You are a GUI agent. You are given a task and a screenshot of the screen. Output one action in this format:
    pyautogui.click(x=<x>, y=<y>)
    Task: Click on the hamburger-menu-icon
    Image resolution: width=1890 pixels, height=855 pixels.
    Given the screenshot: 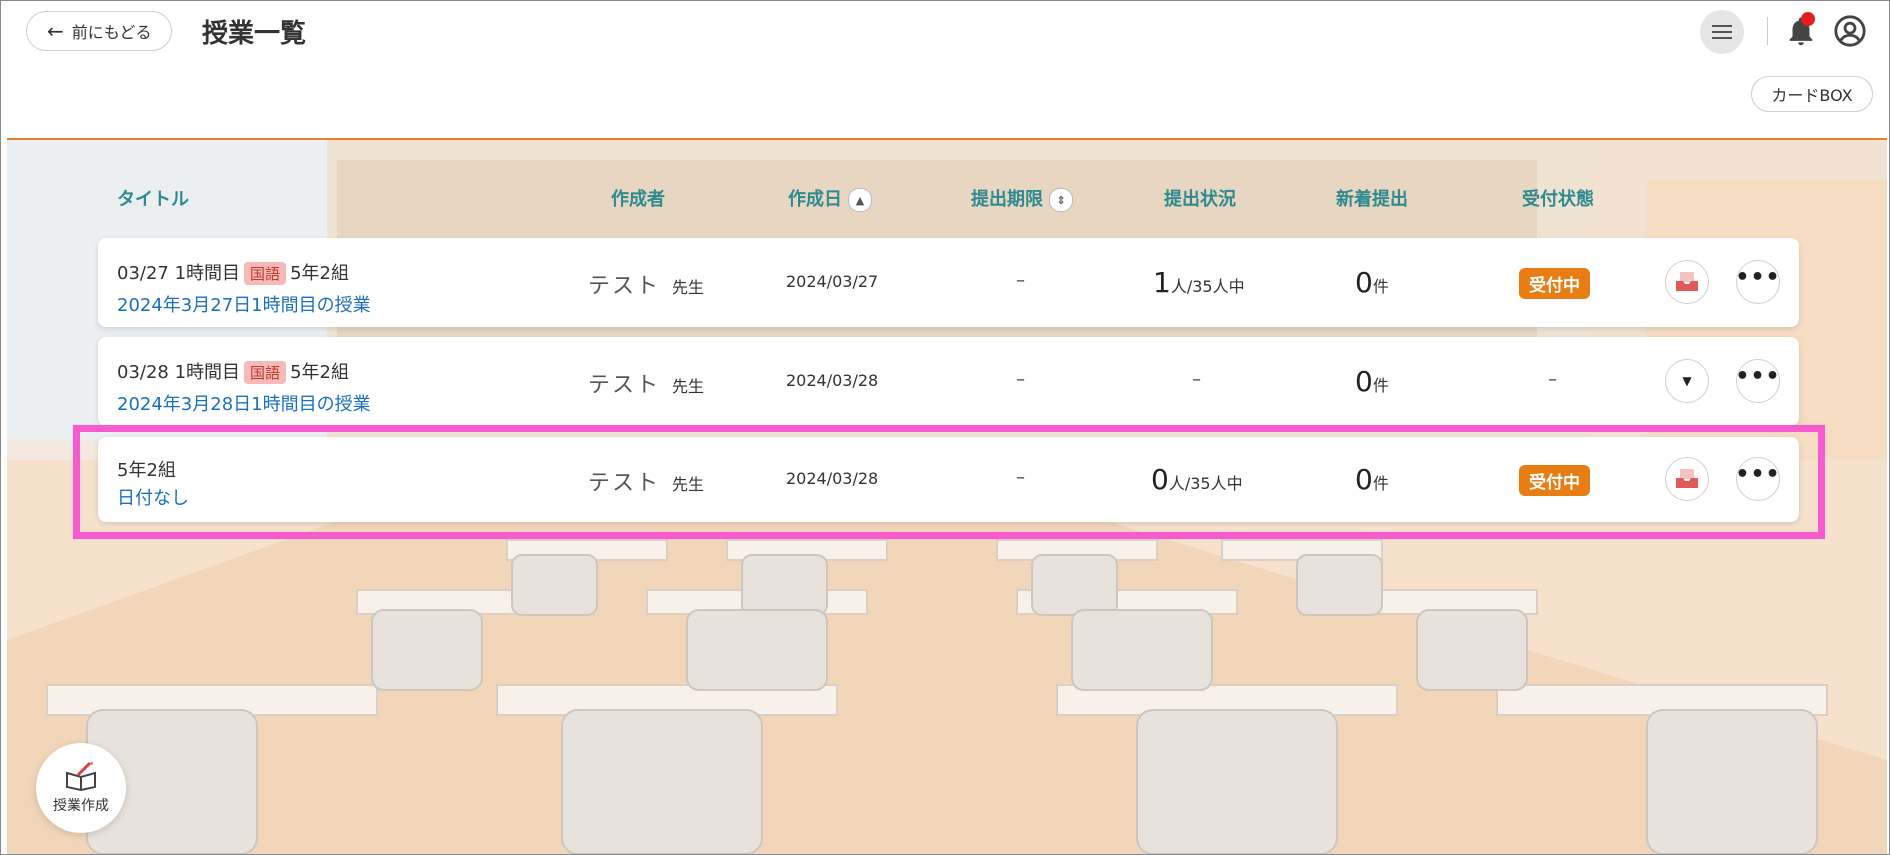 What is the action you would take?
    pyautogui.click(x=1722, y=32)
    